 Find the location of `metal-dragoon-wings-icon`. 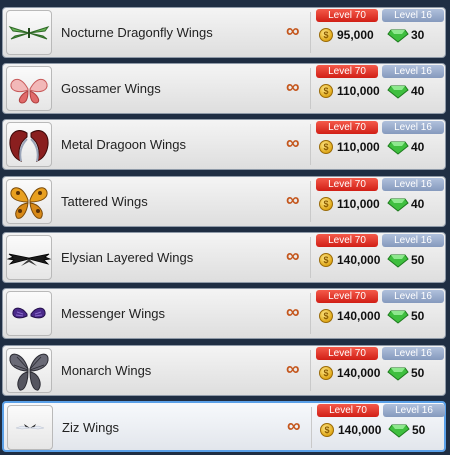

metal-dragoon-wings-icon is located at coordinates (29, 144).